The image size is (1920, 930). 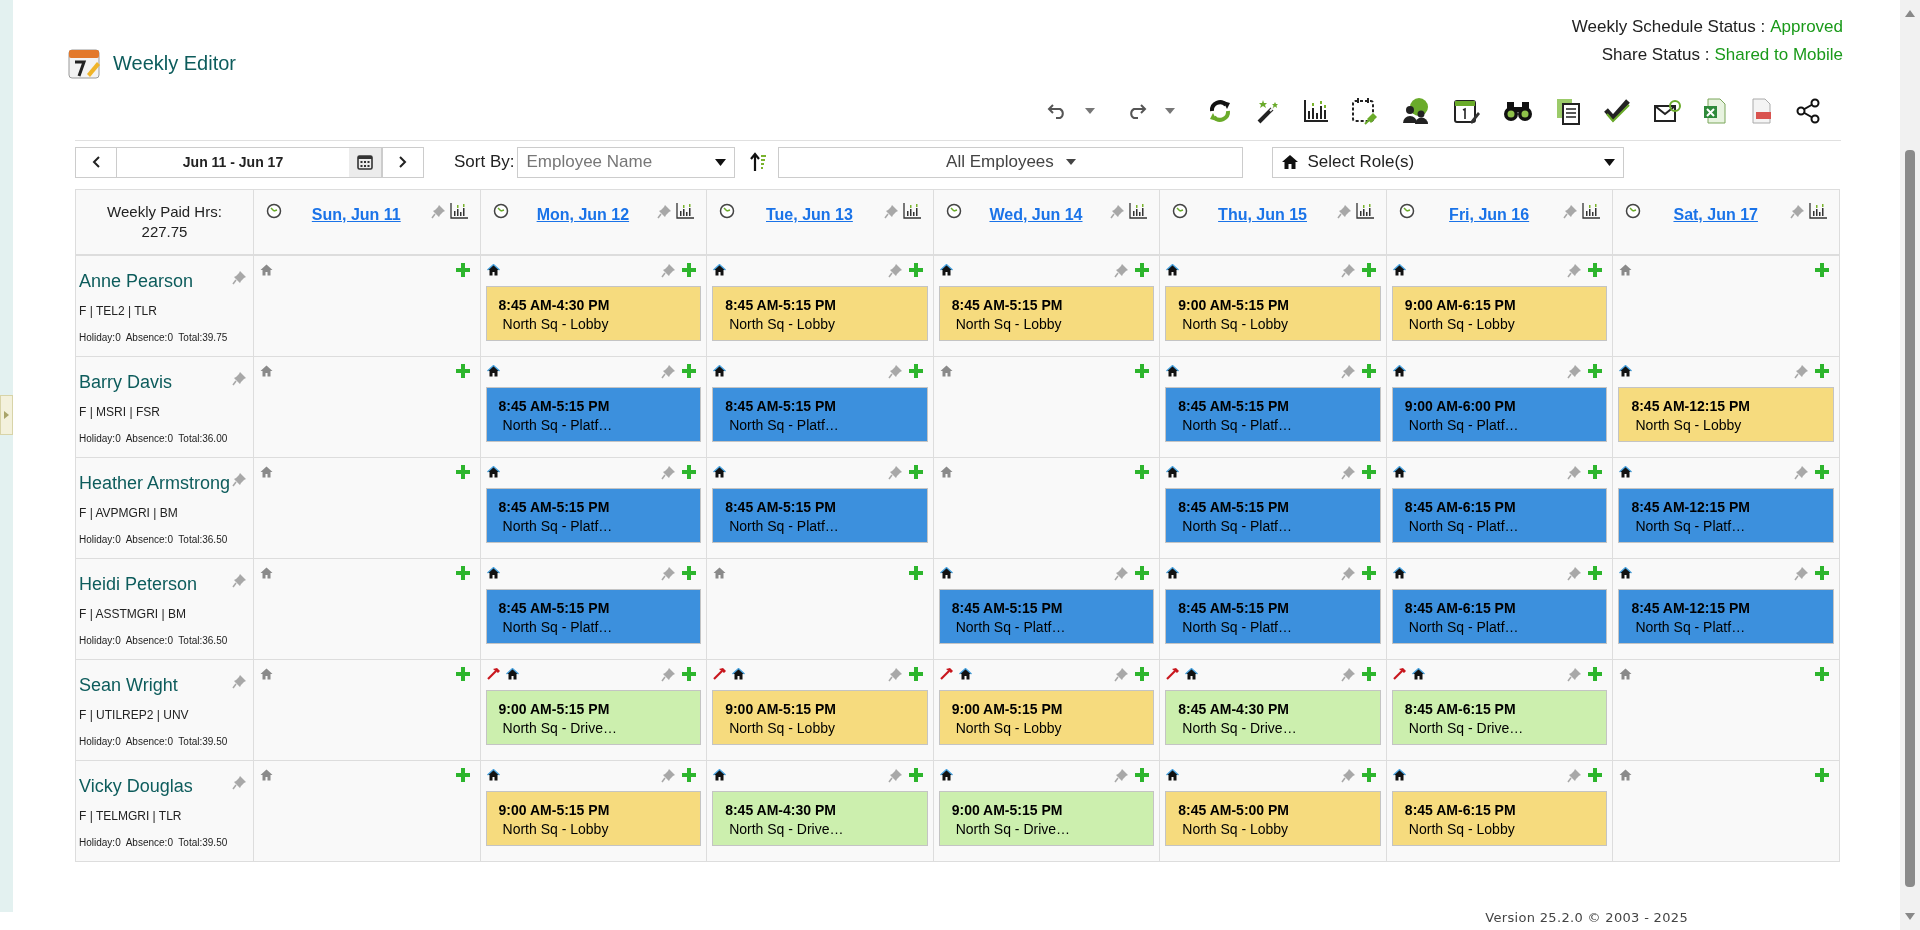 What do you see at coordinates (1715, 111) in the screenshot?
I see `spreadsheet-file-icon` at bounding box center [1715, 111].